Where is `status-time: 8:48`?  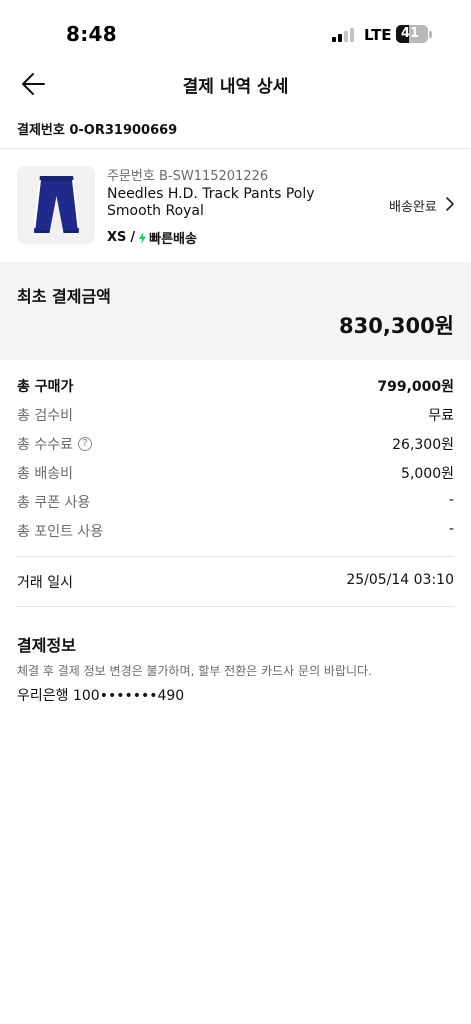 status-time: 8:48 is located at coordinates (91, 34).